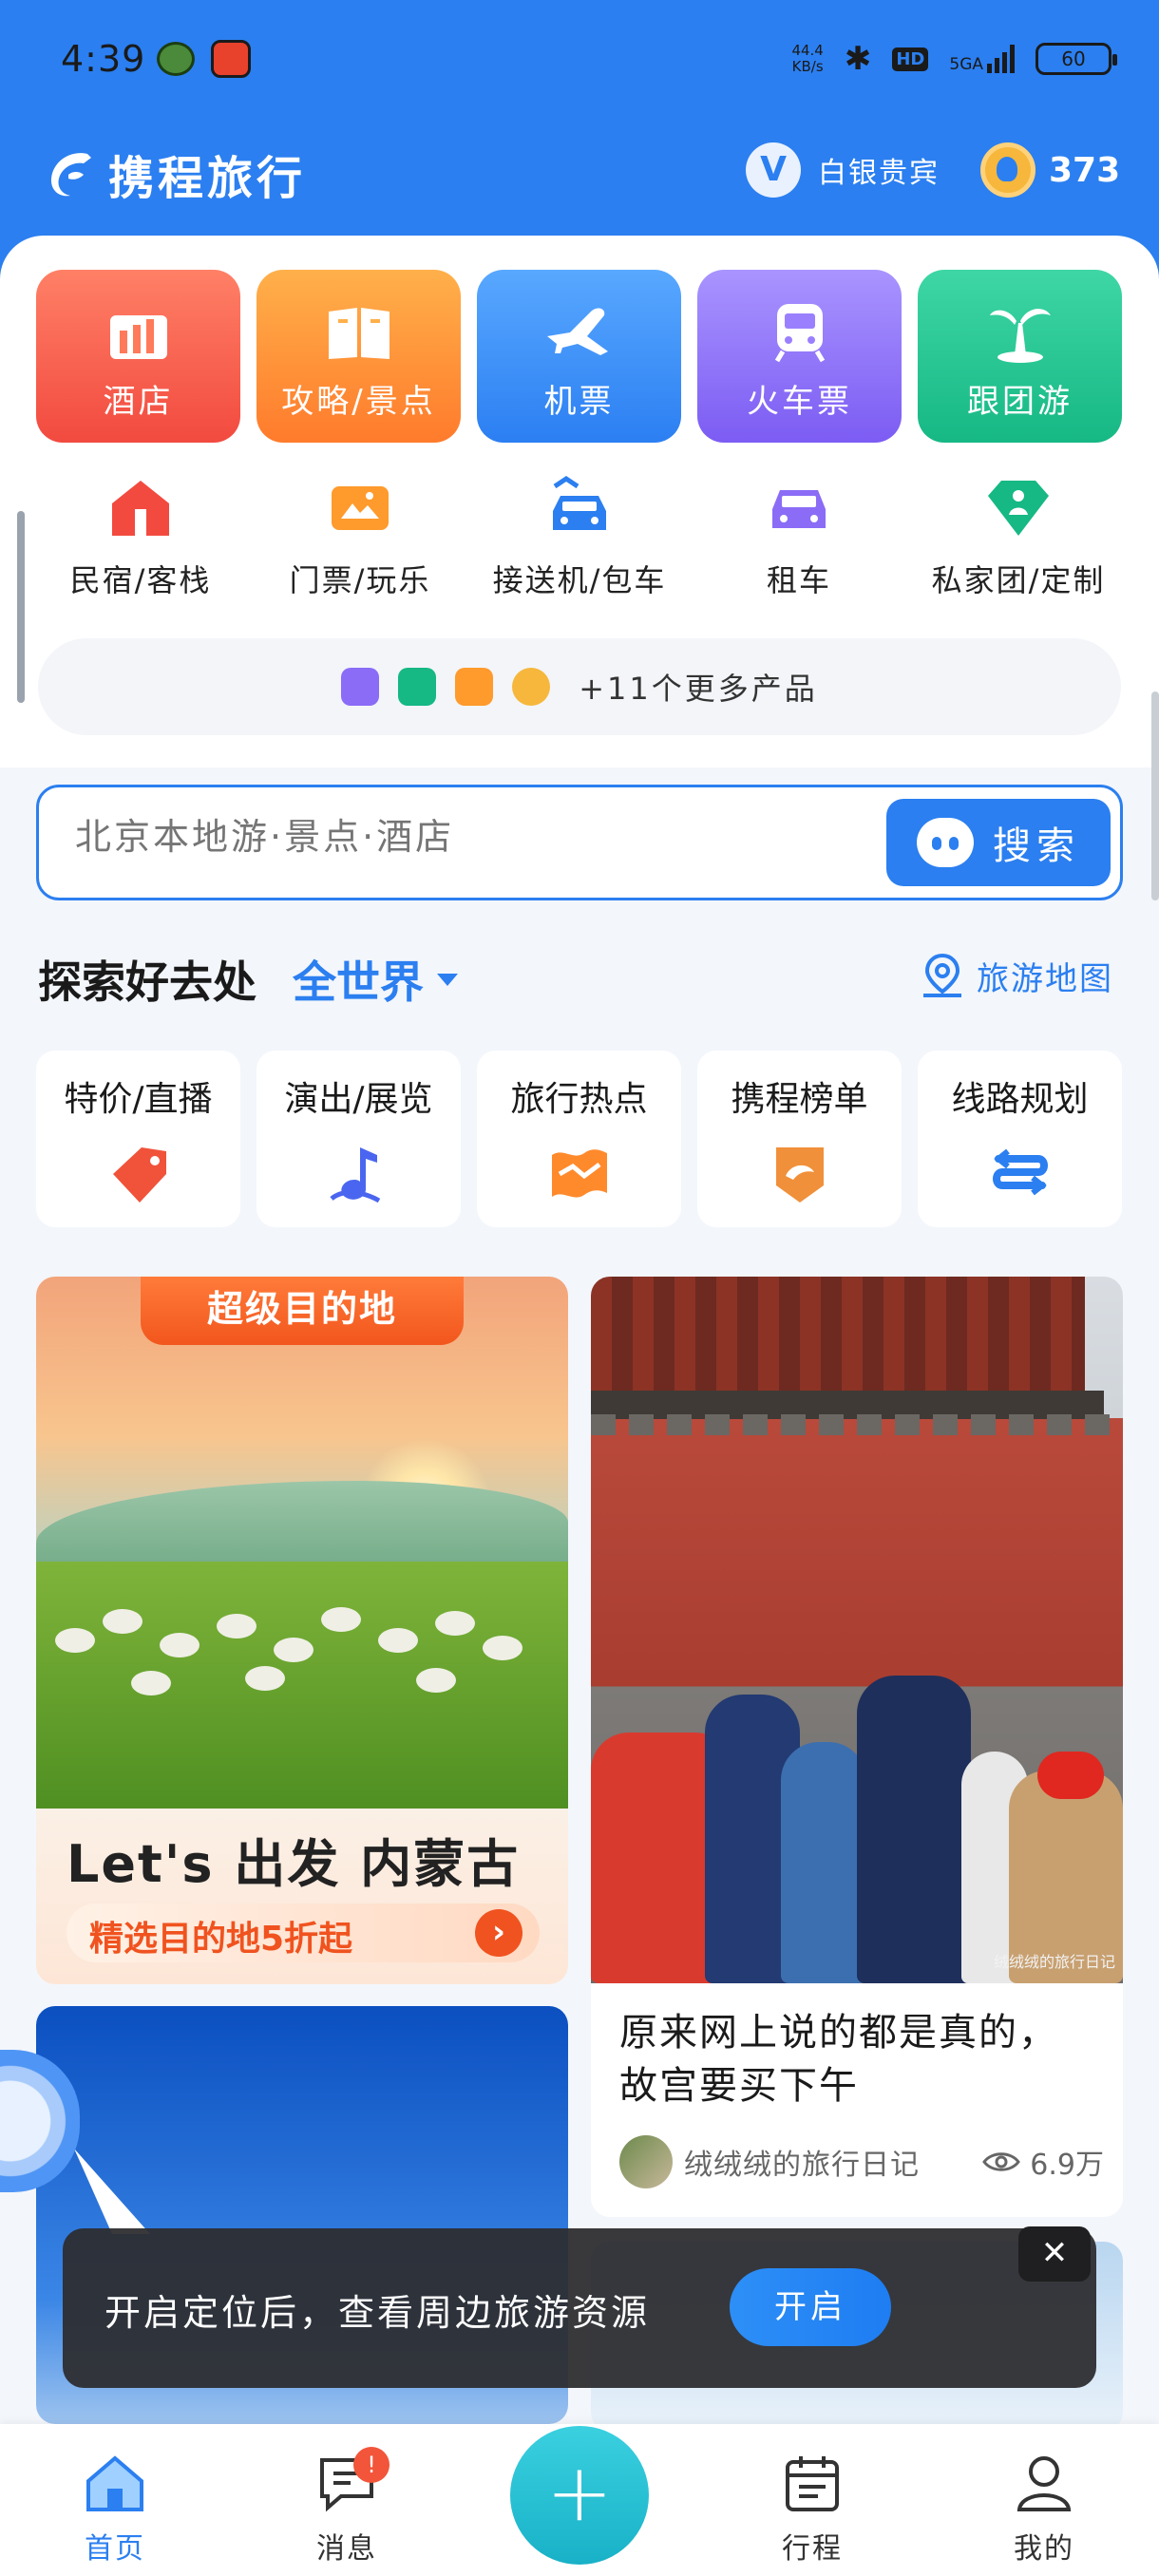  I want to click on tab-messages: ! 消息, so click(346, 2507).